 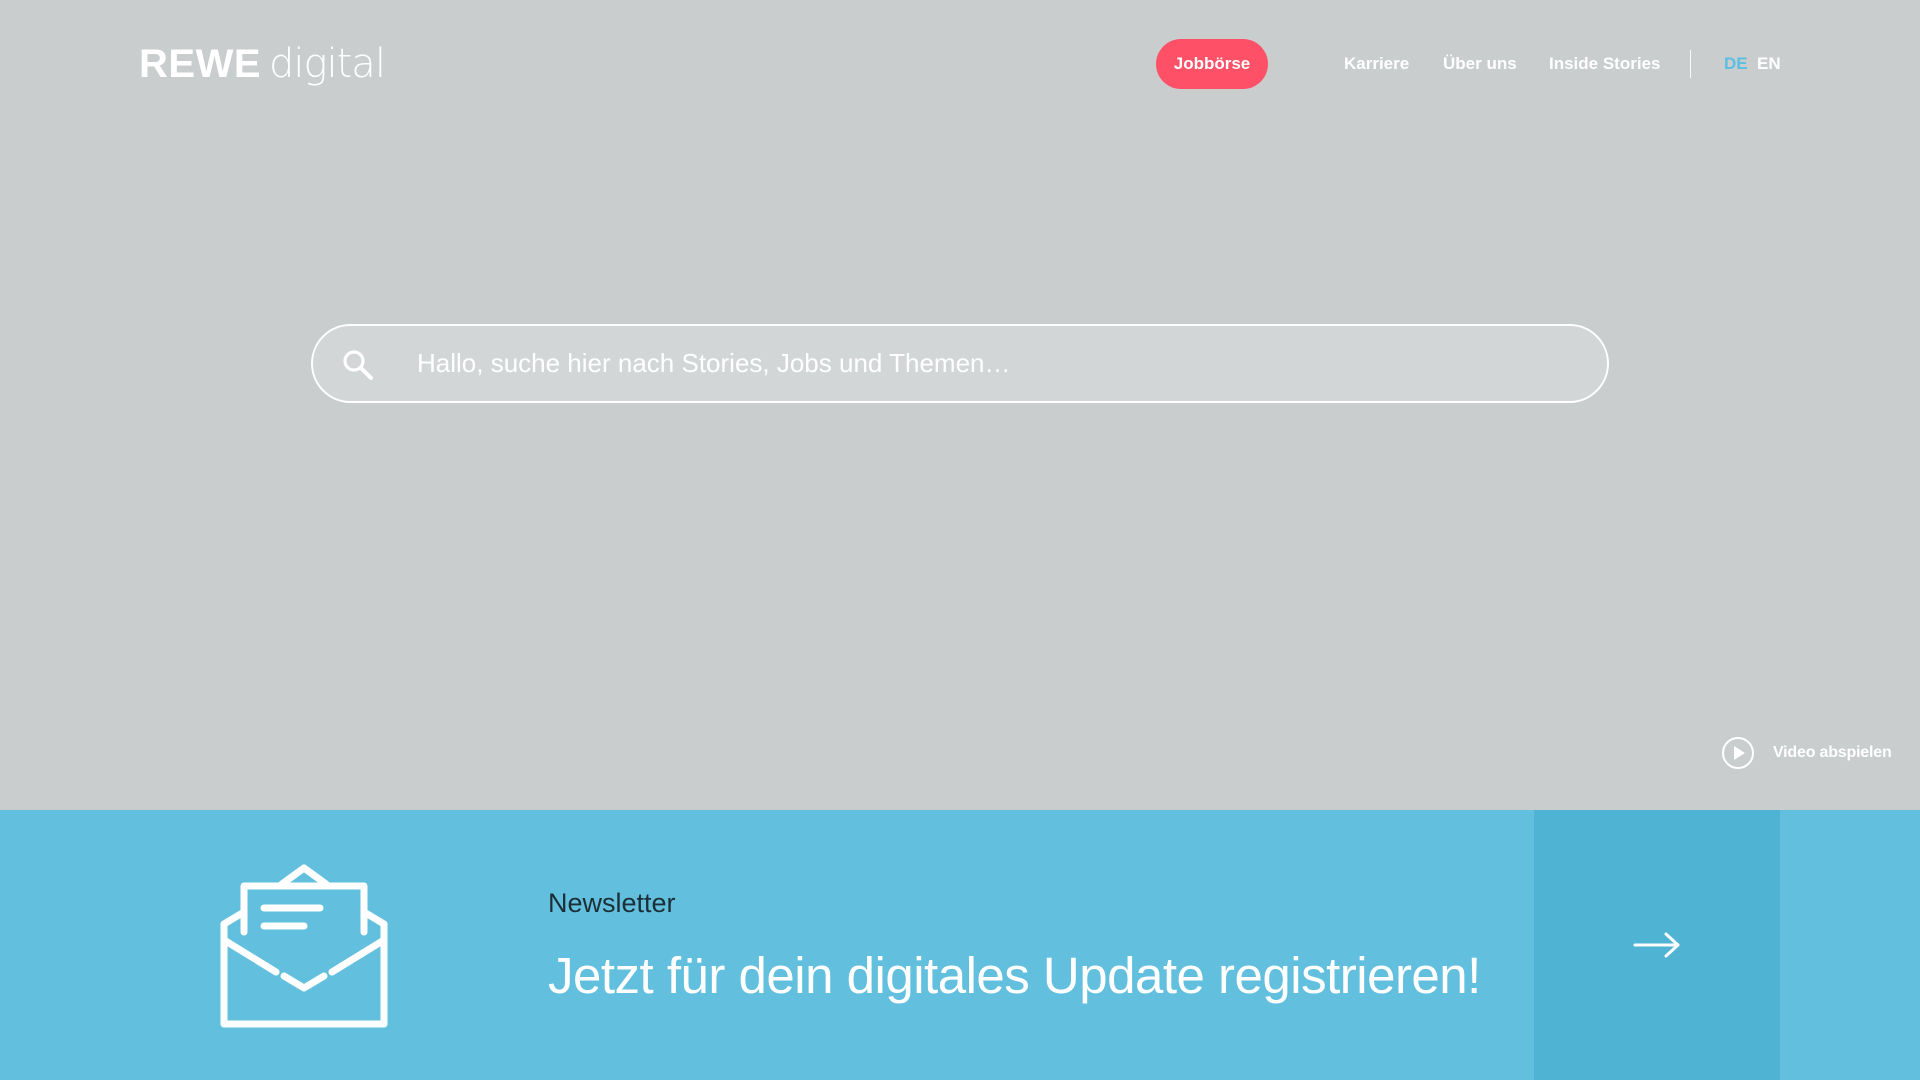 I want to click on search-box, so click(x=960, y=363).